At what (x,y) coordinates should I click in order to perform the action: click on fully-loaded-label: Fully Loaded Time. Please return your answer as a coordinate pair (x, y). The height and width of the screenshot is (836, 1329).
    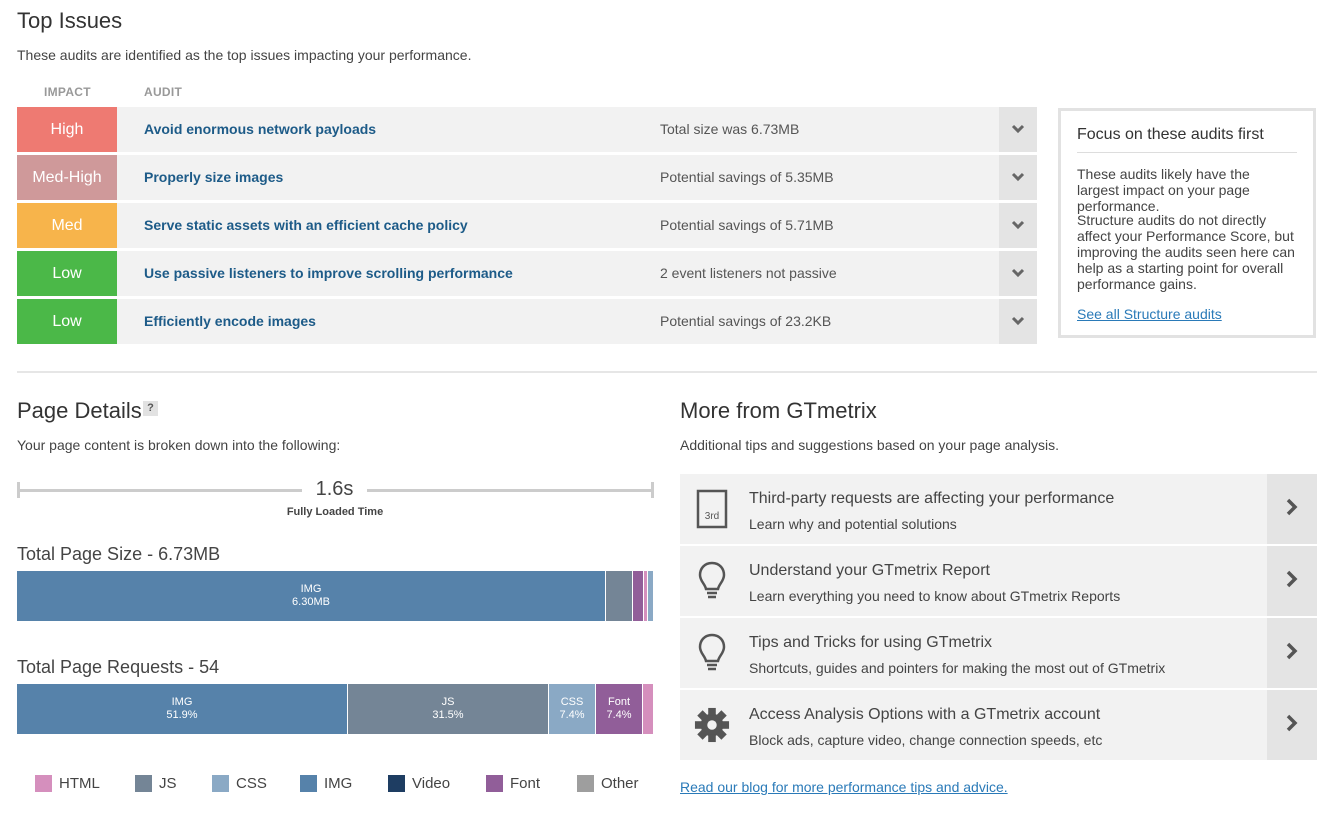
    Looking at the image, I should click on (335, 512).